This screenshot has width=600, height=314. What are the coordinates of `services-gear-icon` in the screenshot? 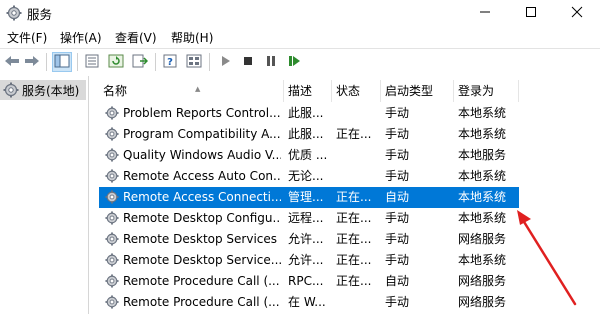 It's located at (14, 14).